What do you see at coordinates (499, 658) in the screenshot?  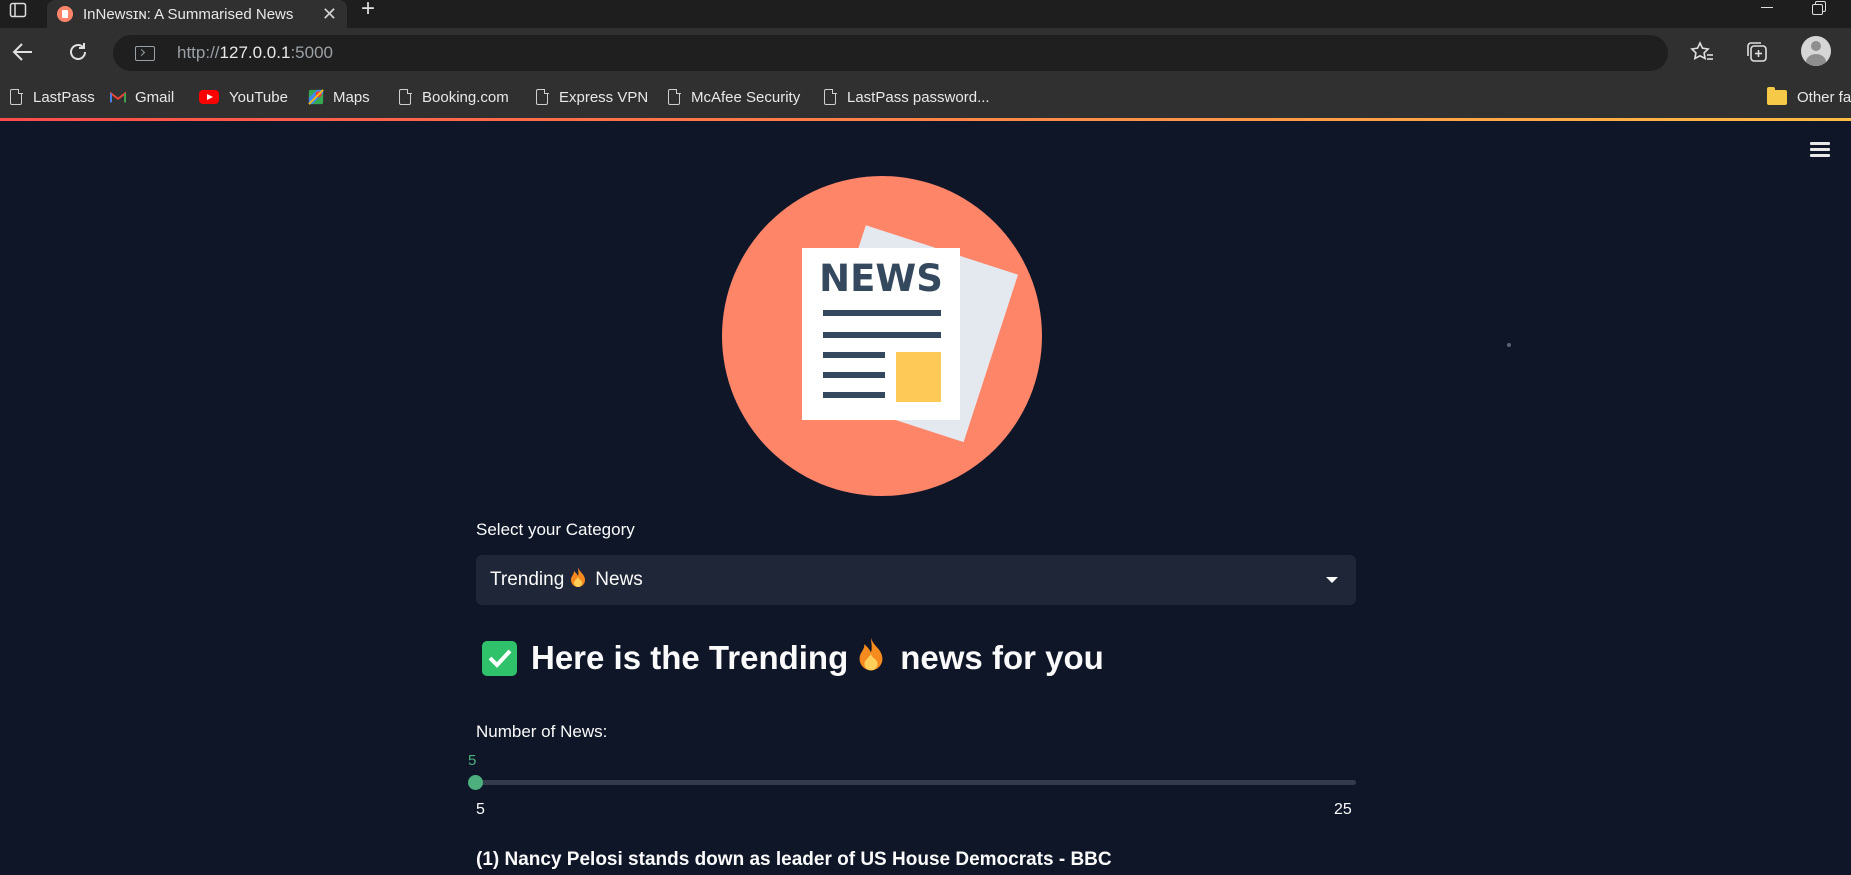 I see `check-icon` at bounding box center [499, 658].